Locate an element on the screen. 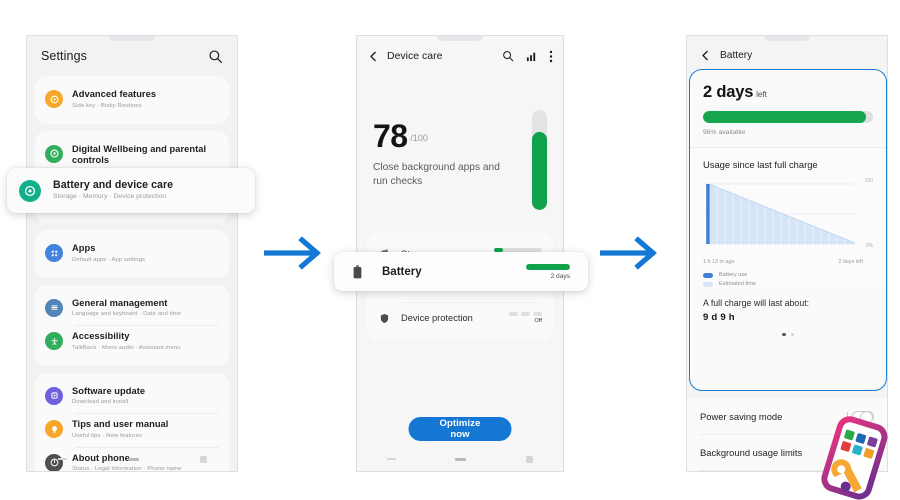 The image size is (900, 500). highlighted-battery-item: Battery 2 days is located at coordinates (461, 271).